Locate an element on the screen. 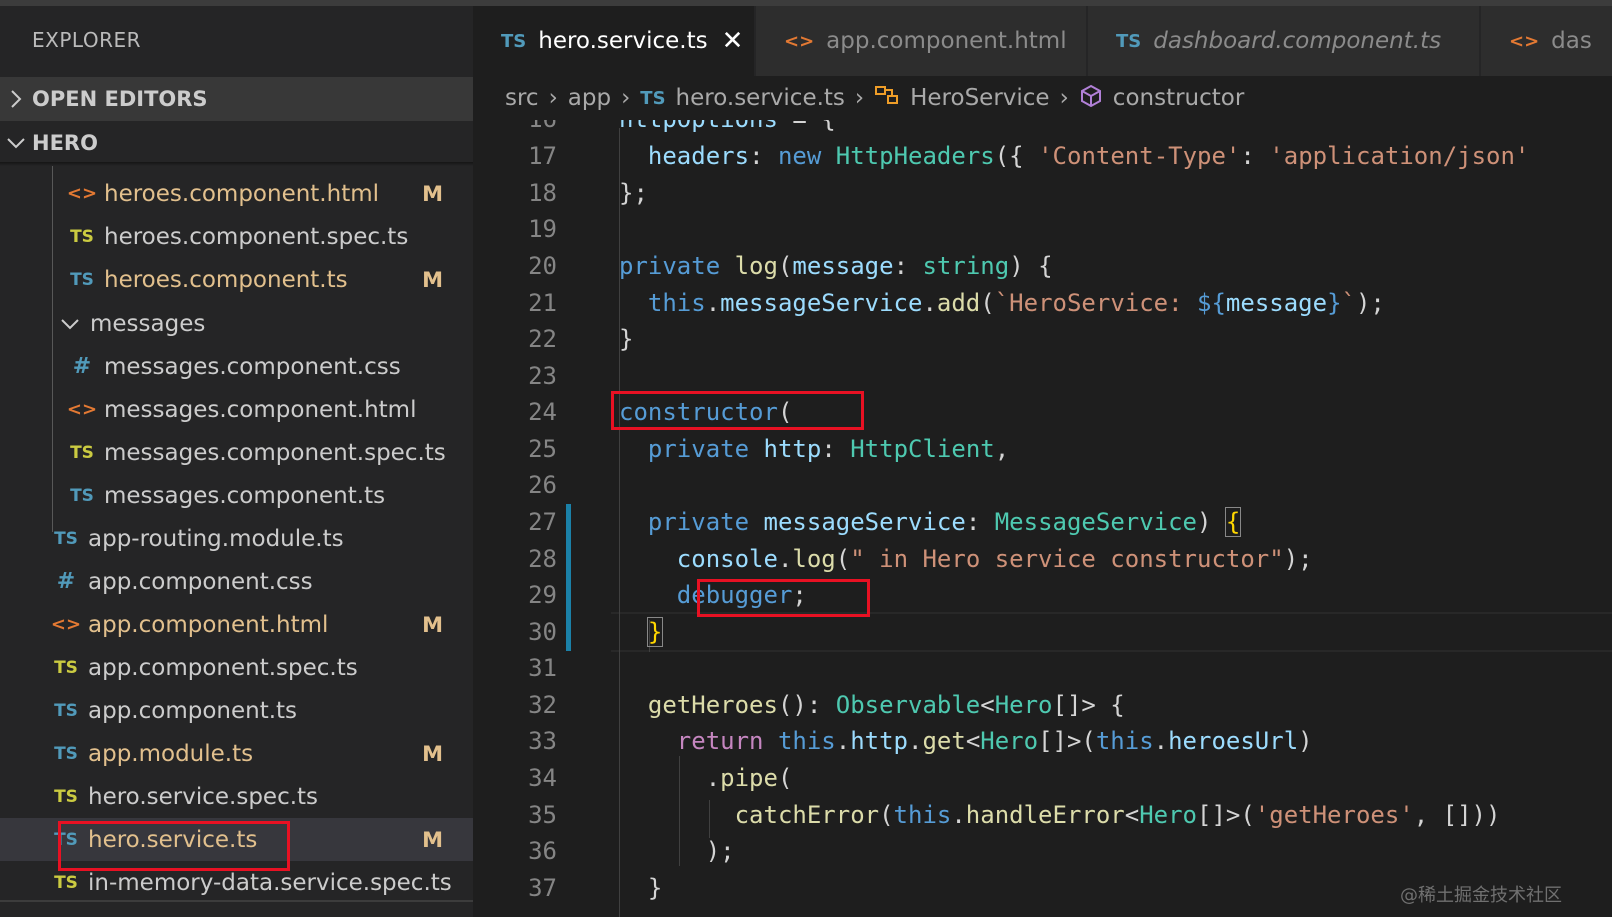  code-text: }; is located at coordinates (633, 193).